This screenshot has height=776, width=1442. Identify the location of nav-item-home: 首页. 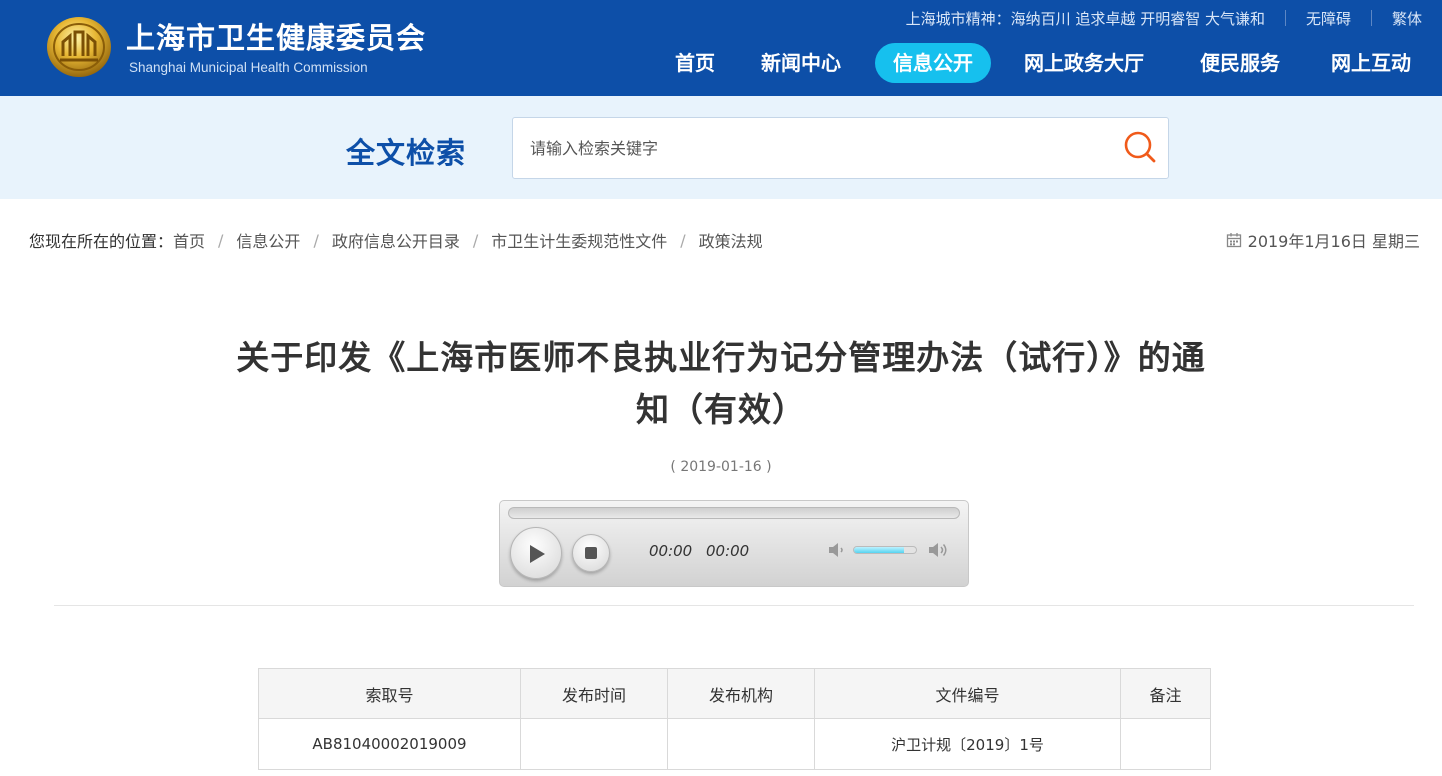
(695, 63).